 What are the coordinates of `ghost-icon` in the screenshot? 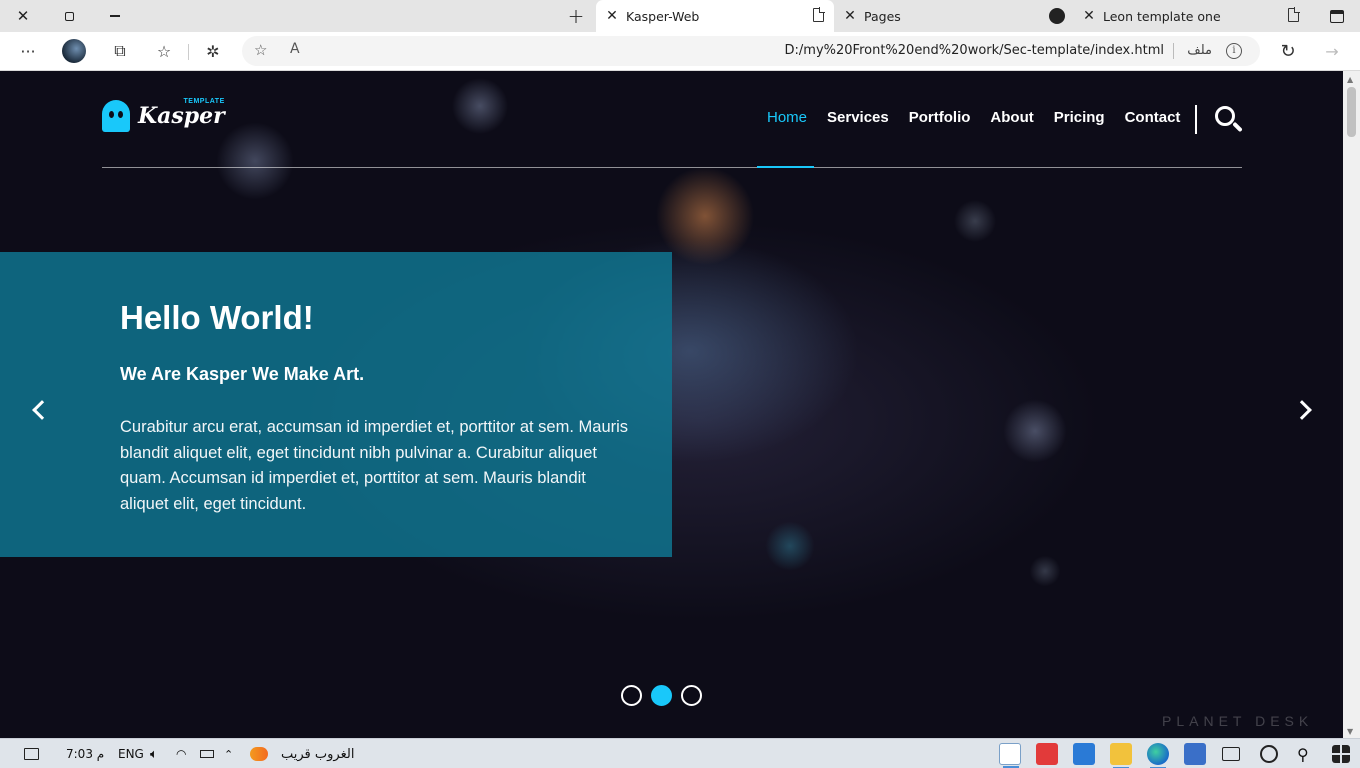 It's located at (116, 116).